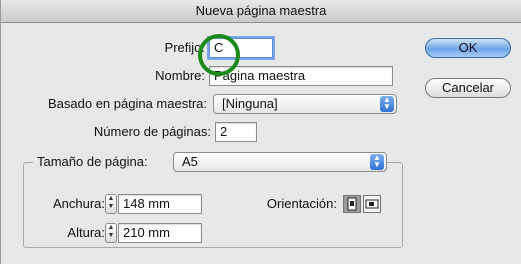 The height and width of the screenshot is (264, 521). Describe the element at coordinates (301, 203) in the screenshot. I see `orientation-label: Orientación:` at that location.